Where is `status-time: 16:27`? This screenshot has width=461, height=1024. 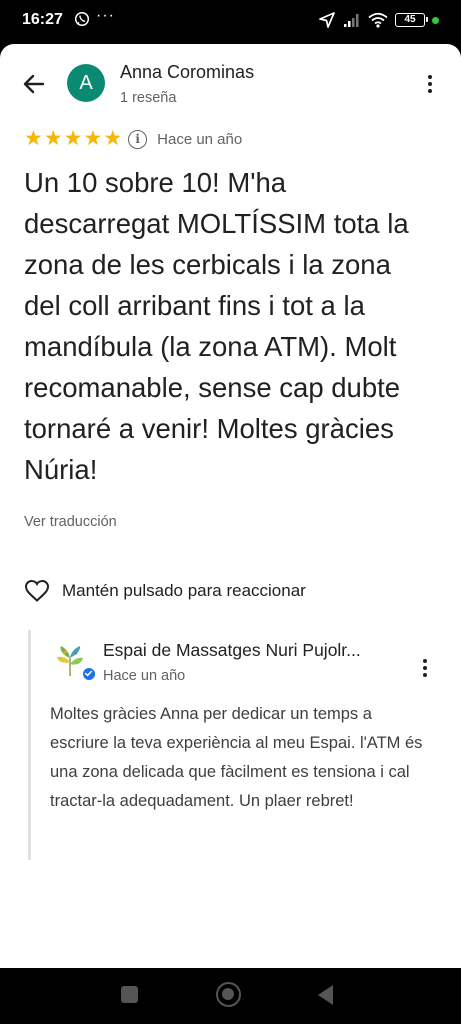
status-time: 16:27 is located at coordinates (42, 19).